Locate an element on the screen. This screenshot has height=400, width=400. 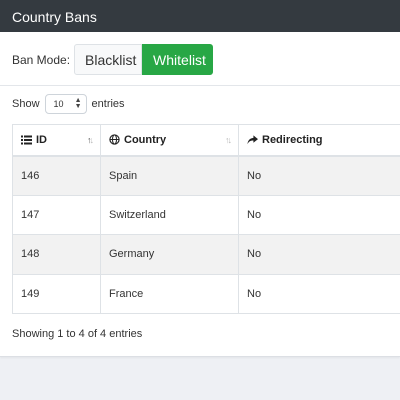
whitelist-button: Whitelist is located at coordinates (178, 59).